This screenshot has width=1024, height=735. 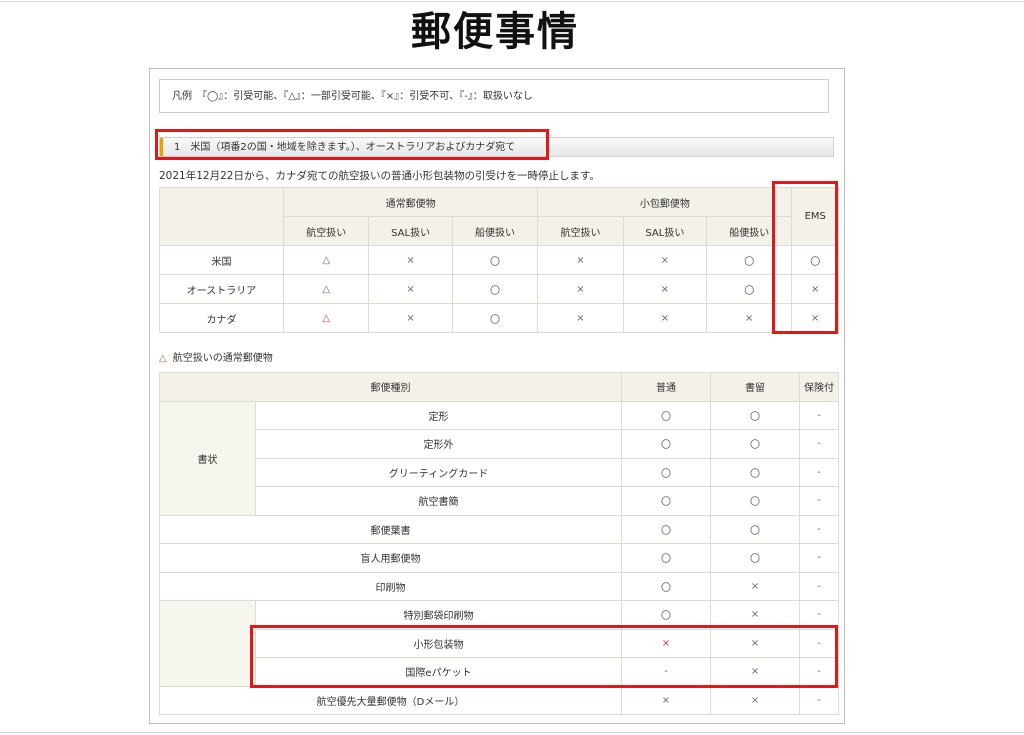 What do you see at coordinates (495, 32) in the screenshot?
I see `page-title: 郵便事情` at bounding box center [495, 32].